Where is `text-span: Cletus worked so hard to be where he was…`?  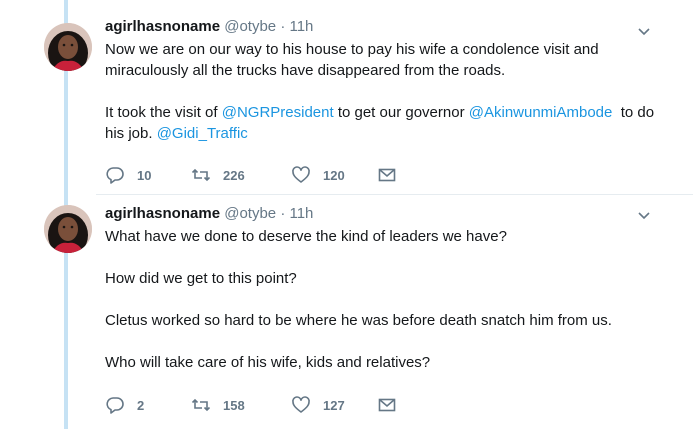
text-span: Cletus worked so hard to be where he was… is located at coordinates (358, 320).